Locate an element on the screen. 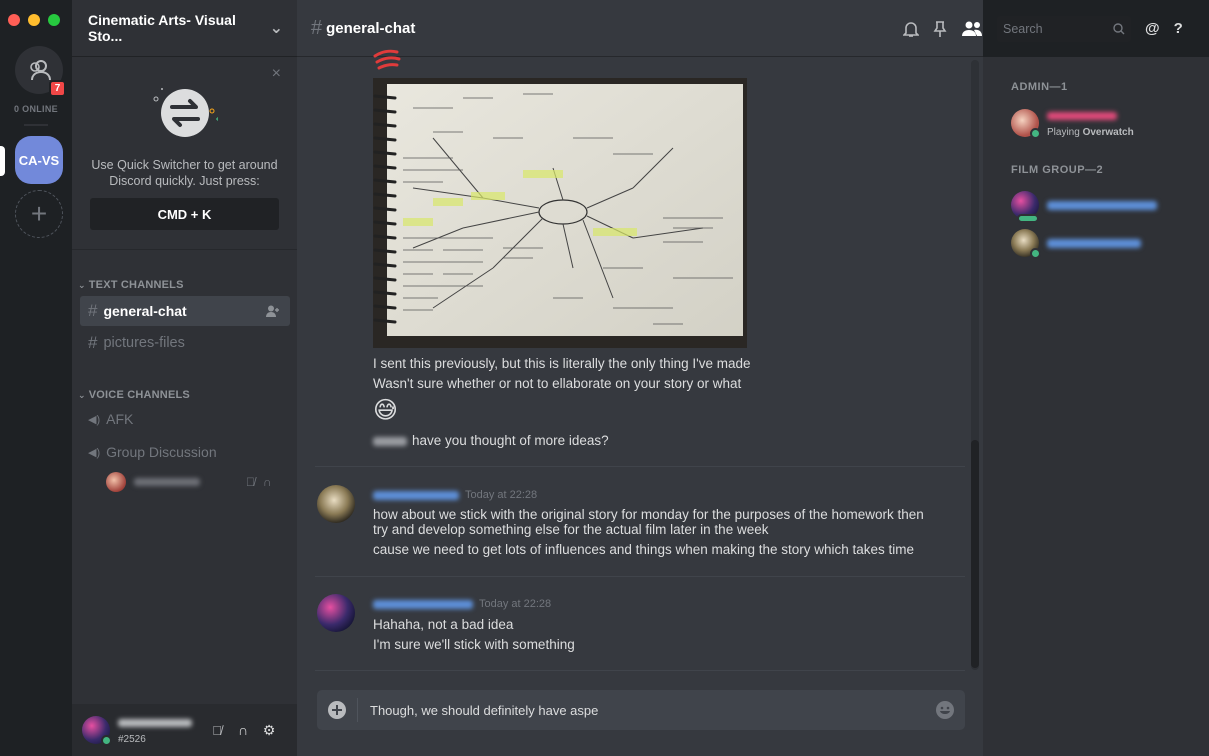 Image resolution: width=1209 pixels, height=756 pixels. window-zoom-button is located at coordinates (54, 20).